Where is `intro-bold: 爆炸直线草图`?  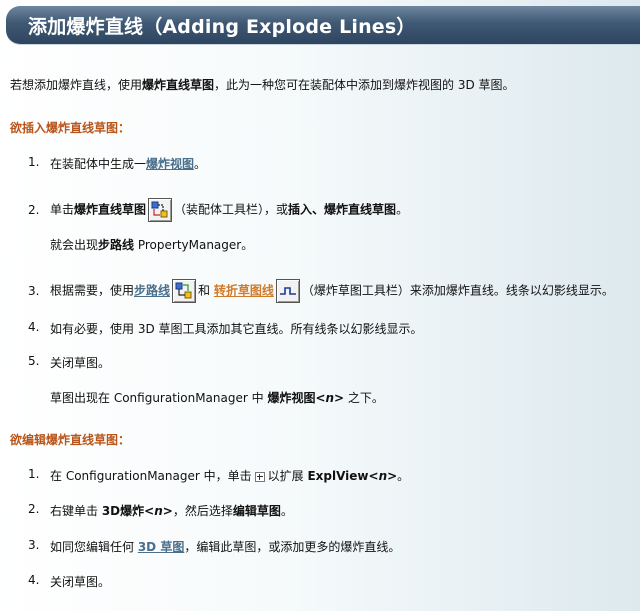 intro-bold: 爆炸直线草图 is located at coordinates (178, 85).